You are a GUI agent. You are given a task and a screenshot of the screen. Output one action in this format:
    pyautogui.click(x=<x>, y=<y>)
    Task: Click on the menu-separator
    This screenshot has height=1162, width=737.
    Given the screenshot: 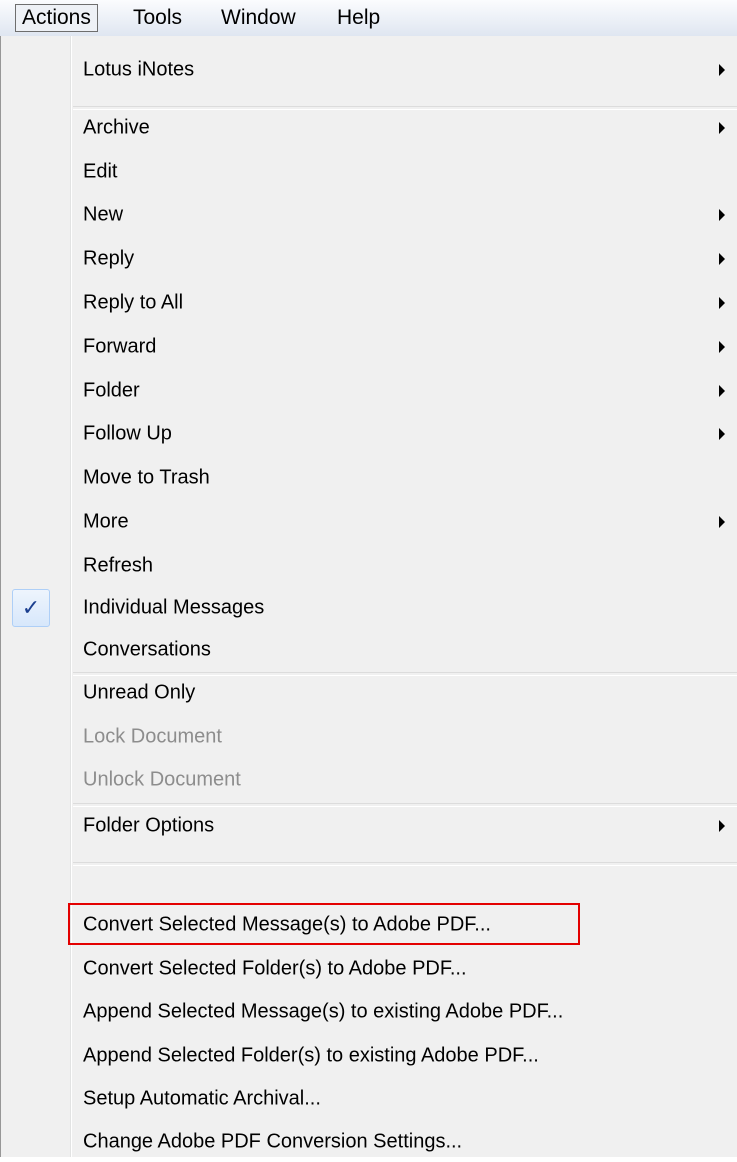 What is the action you would take?
    pyautogui.click(x=405, y=864)
    